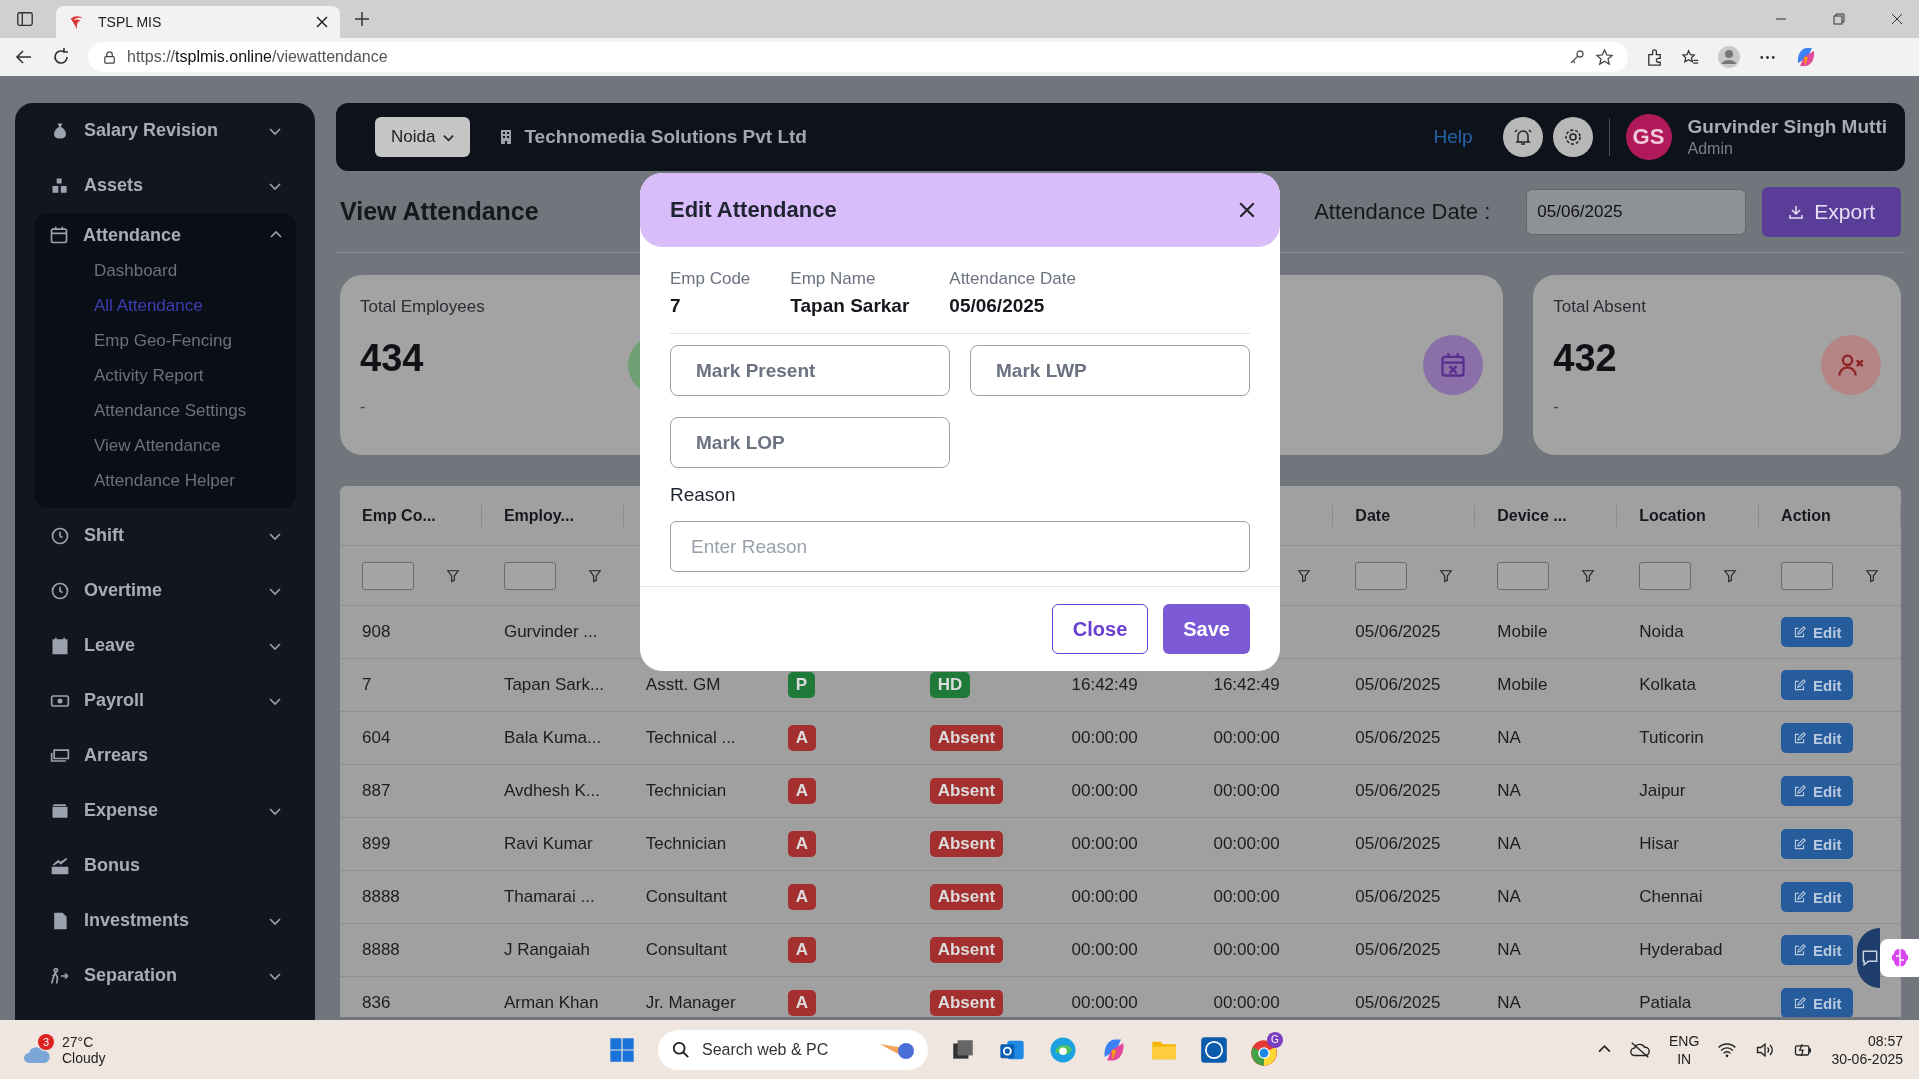  I want to click on notification-badge: 3, so click(46, 1042).